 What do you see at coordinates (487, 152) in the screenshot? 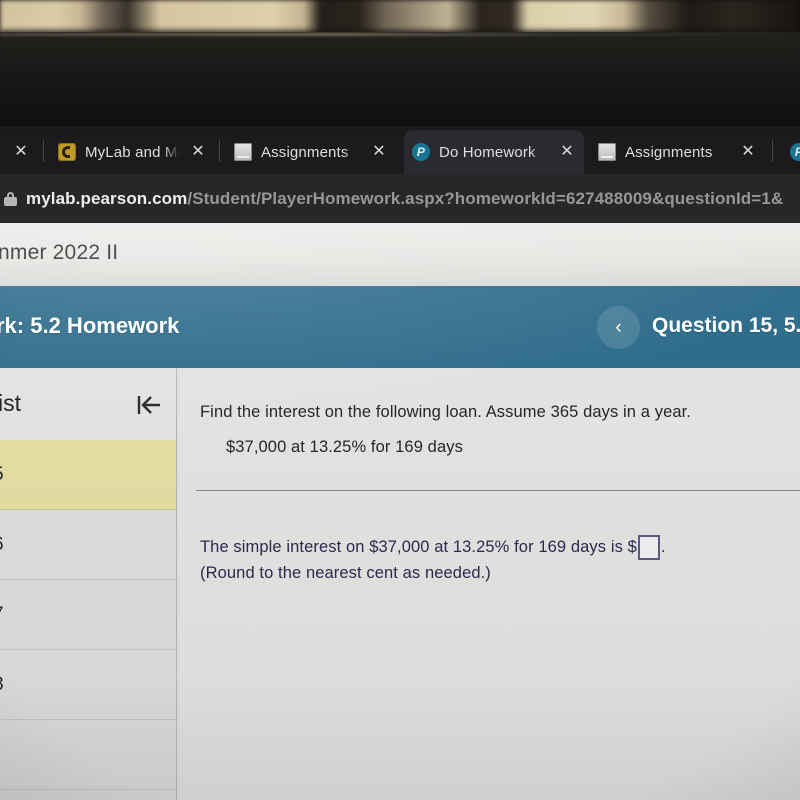
I see `tab-title: Do Homework` at bounding box center [487, 152].